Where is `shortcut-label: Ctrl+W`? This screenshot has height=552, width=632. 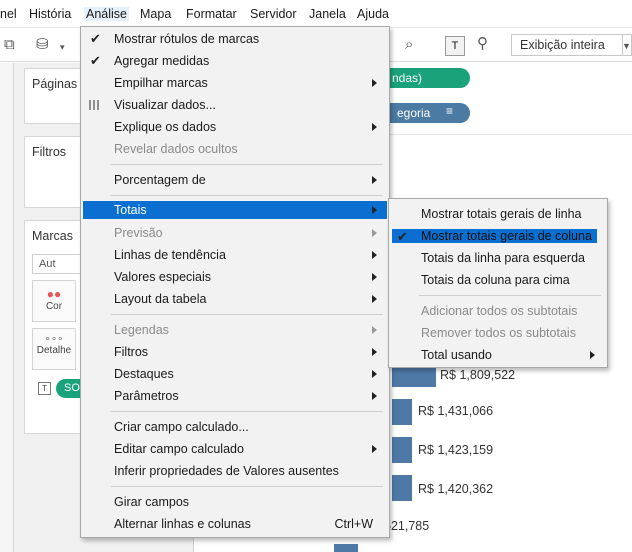
shortcut-label: Ctrl+W is located at coordinates (353, 524).